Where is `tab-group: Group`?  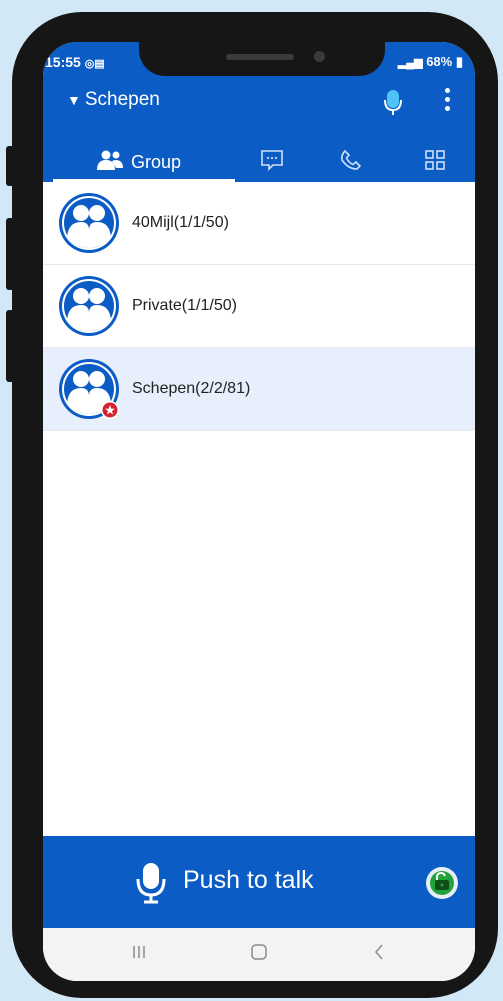 tab-group: Group is located at coordinates (139, 162).